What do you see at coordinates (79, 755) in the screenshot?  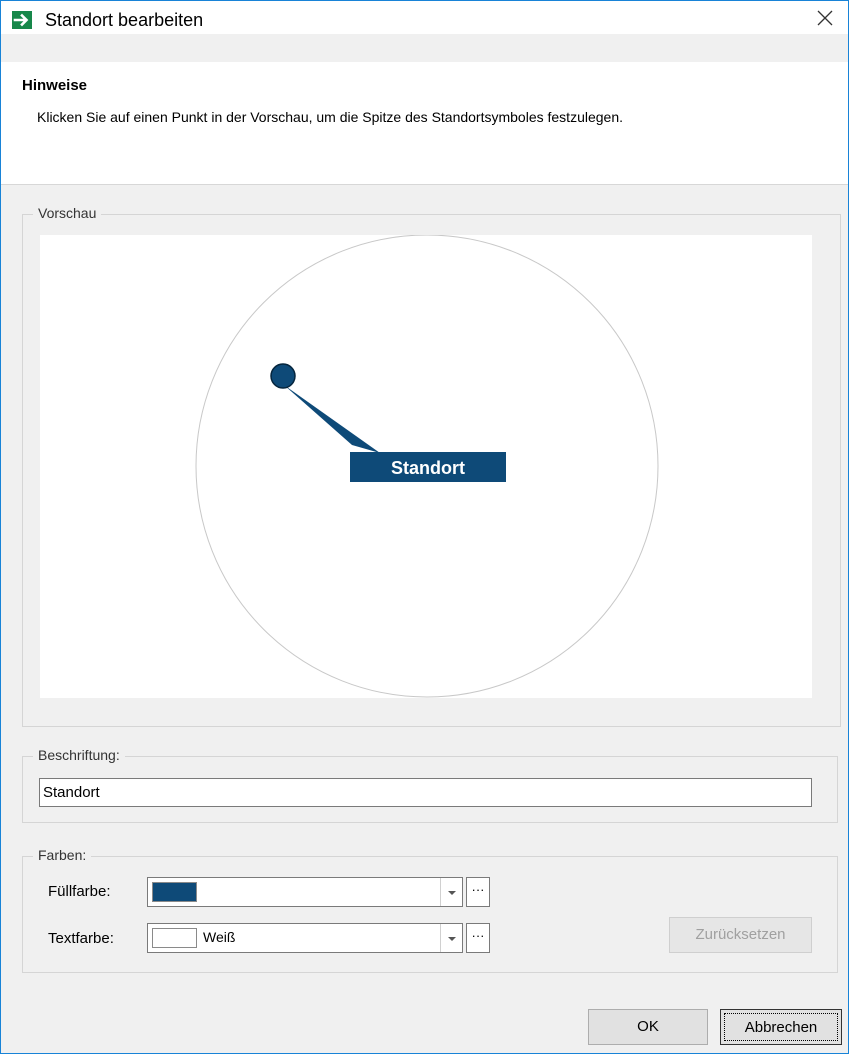 I see `caption-legend: Beschriftung:` at bounding box center [79, 755].